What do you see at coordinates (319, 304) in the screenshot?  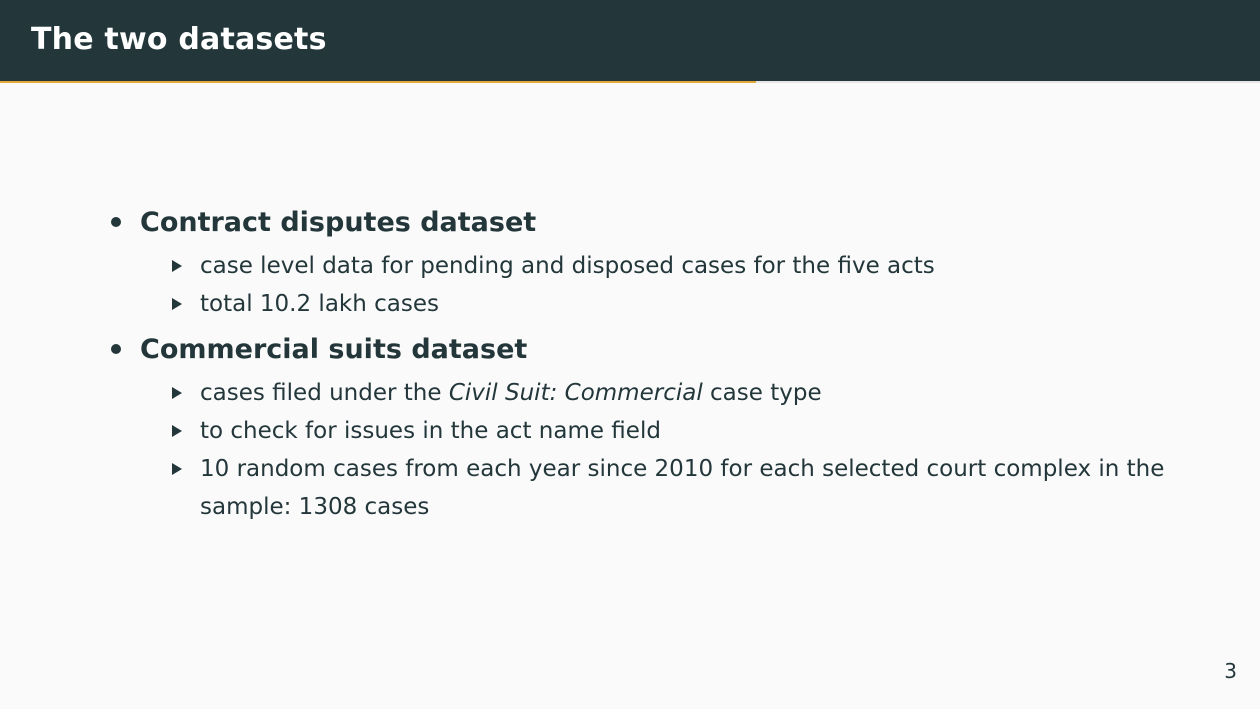 I see `sub-item-text: total 10.2 lakh cases` at bounding box center [319, 304].